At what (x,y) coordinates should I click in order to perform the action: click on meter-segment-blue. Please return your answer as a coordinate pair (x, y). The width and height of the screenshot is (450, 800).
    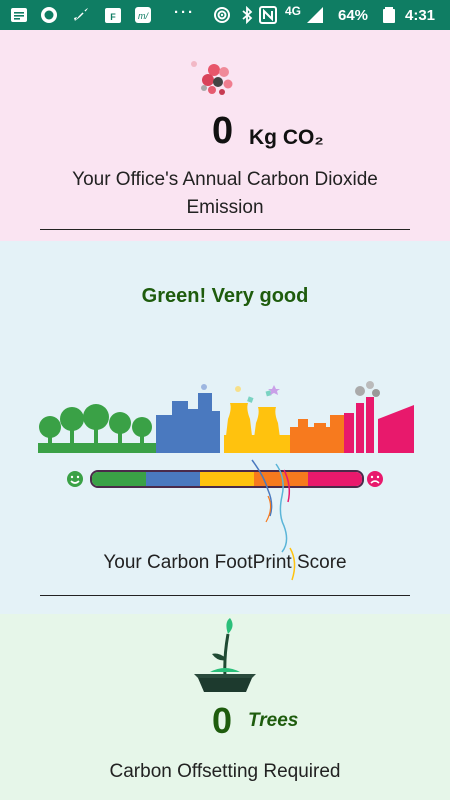
    Looking at the image, I should click on (173, 479).